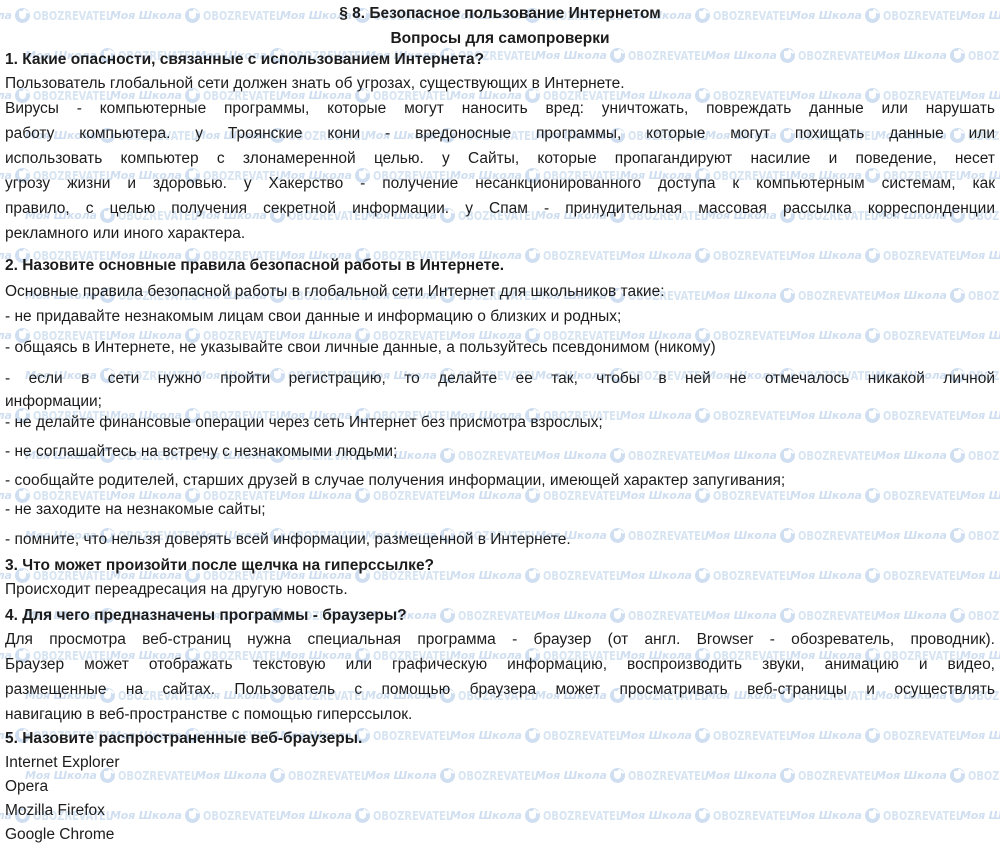 Image resolution: width=1000 pixels, height=844 pixels. What do you see at coordinates (55, 810) in the screenshot?
I see `body-line: Mozilla Firefox` at bounding box center [55, 810].